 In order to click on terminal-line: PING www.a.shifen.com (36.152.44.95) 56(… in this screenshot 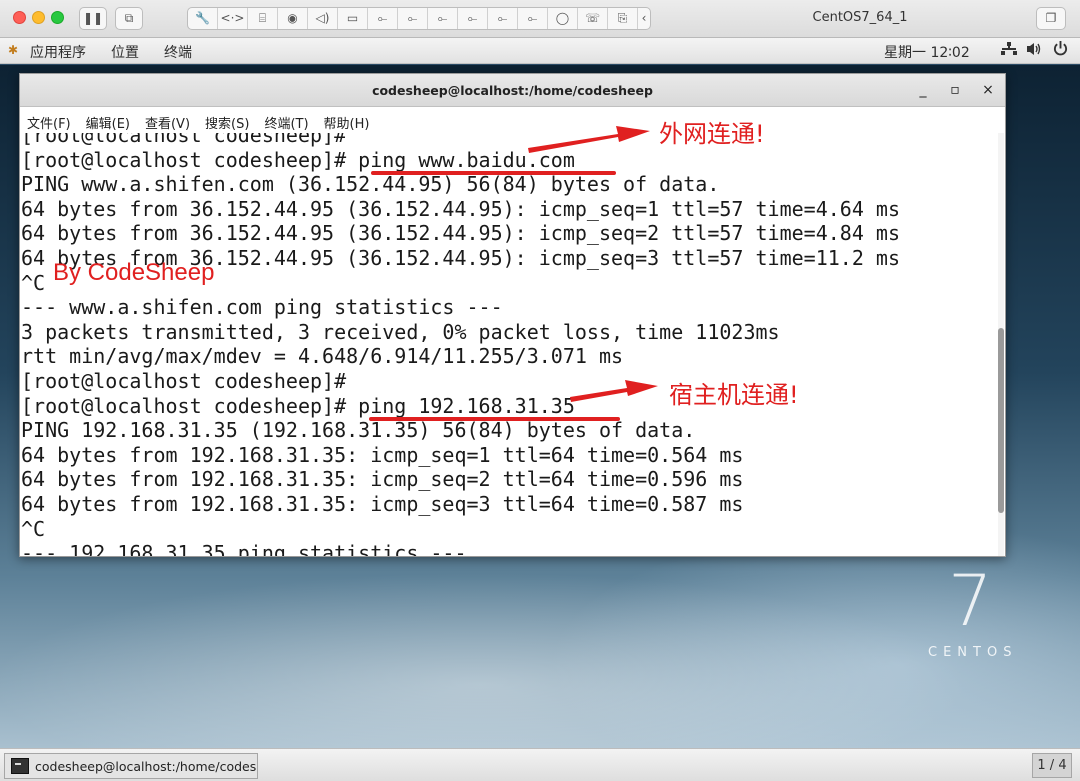, I will do `click(370, 184)`.